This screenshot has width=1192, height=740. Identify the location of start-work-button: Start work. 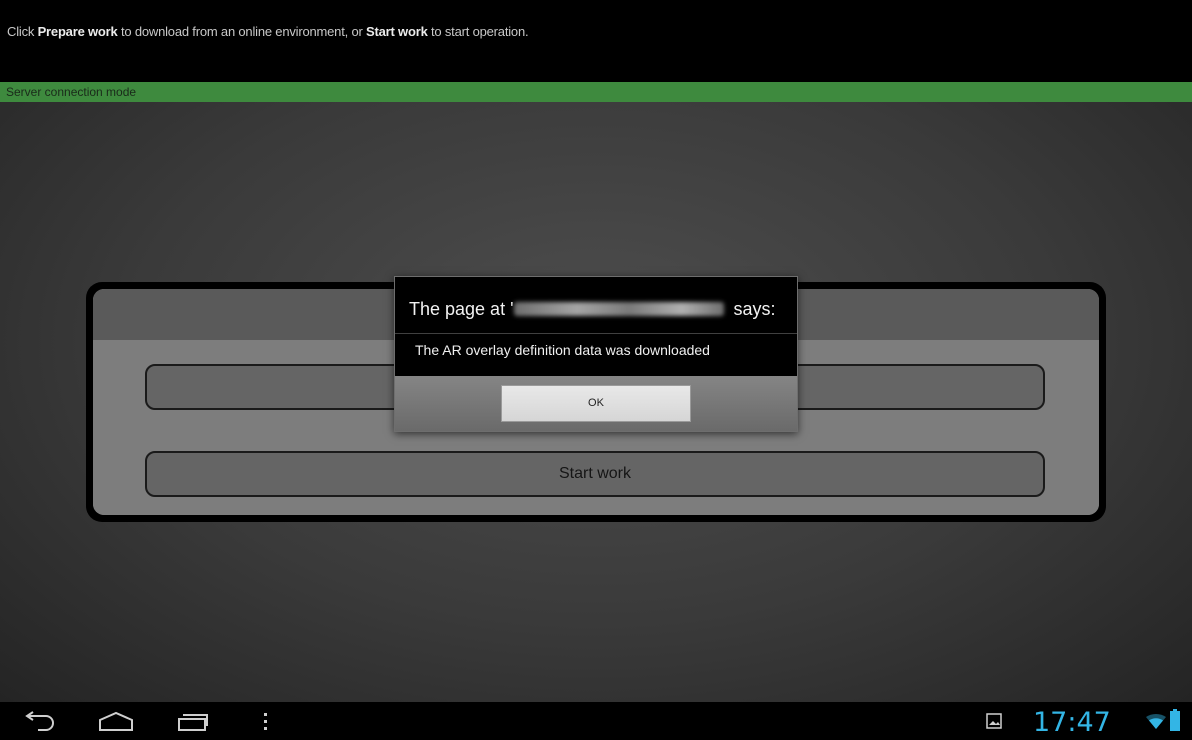
(595, 474).